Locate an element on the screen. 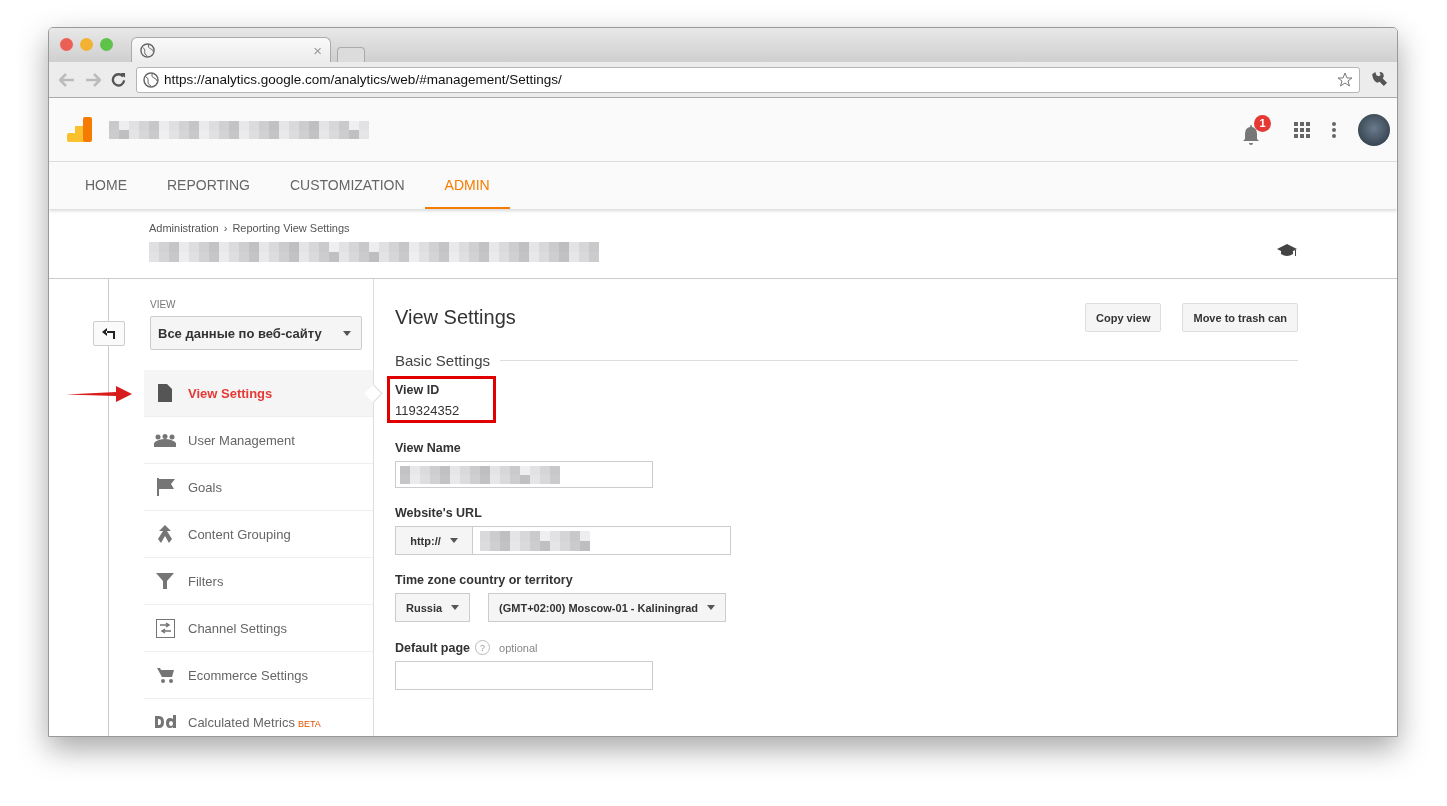  sidebar-item: User Management is located at coordinates (258, 440).